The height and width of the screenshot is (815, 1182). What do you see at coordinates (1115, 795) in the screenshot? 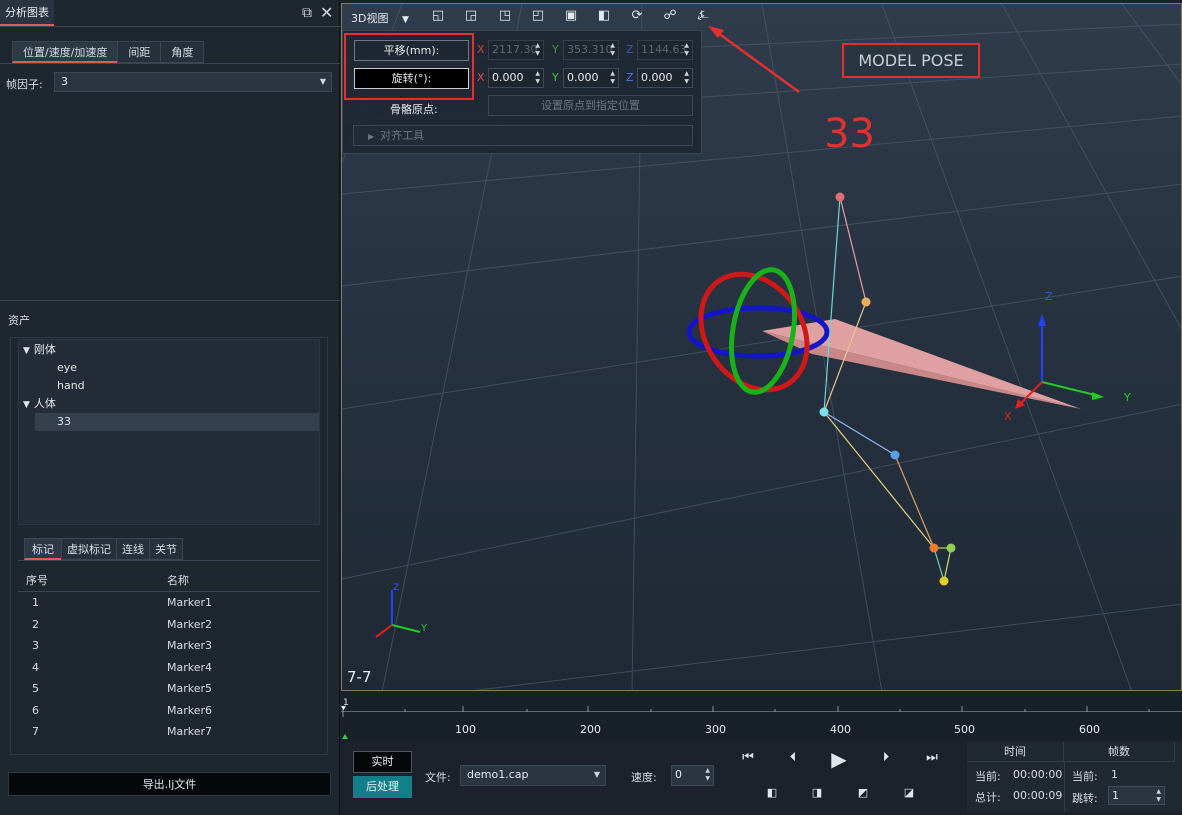
I see `jump-value: 1` at bounding box center [1115, 795].